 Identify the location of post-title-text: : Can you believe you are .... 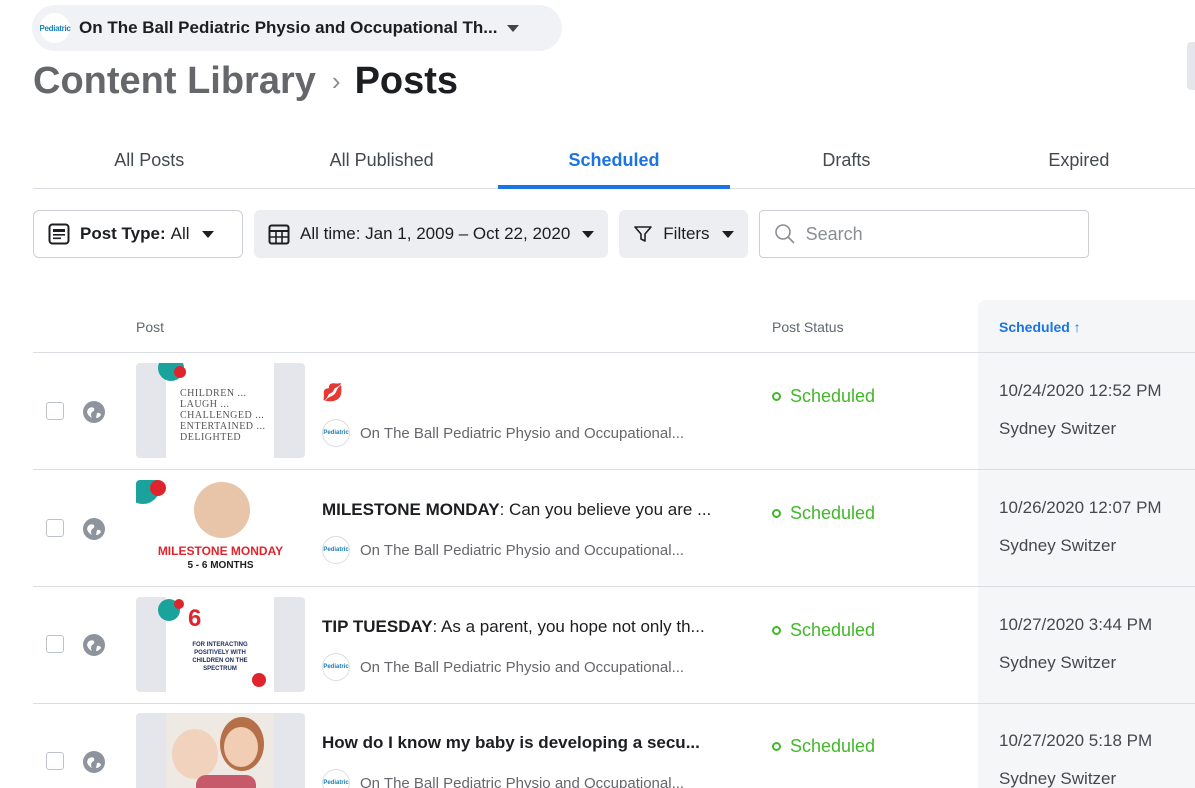
(605, 509).